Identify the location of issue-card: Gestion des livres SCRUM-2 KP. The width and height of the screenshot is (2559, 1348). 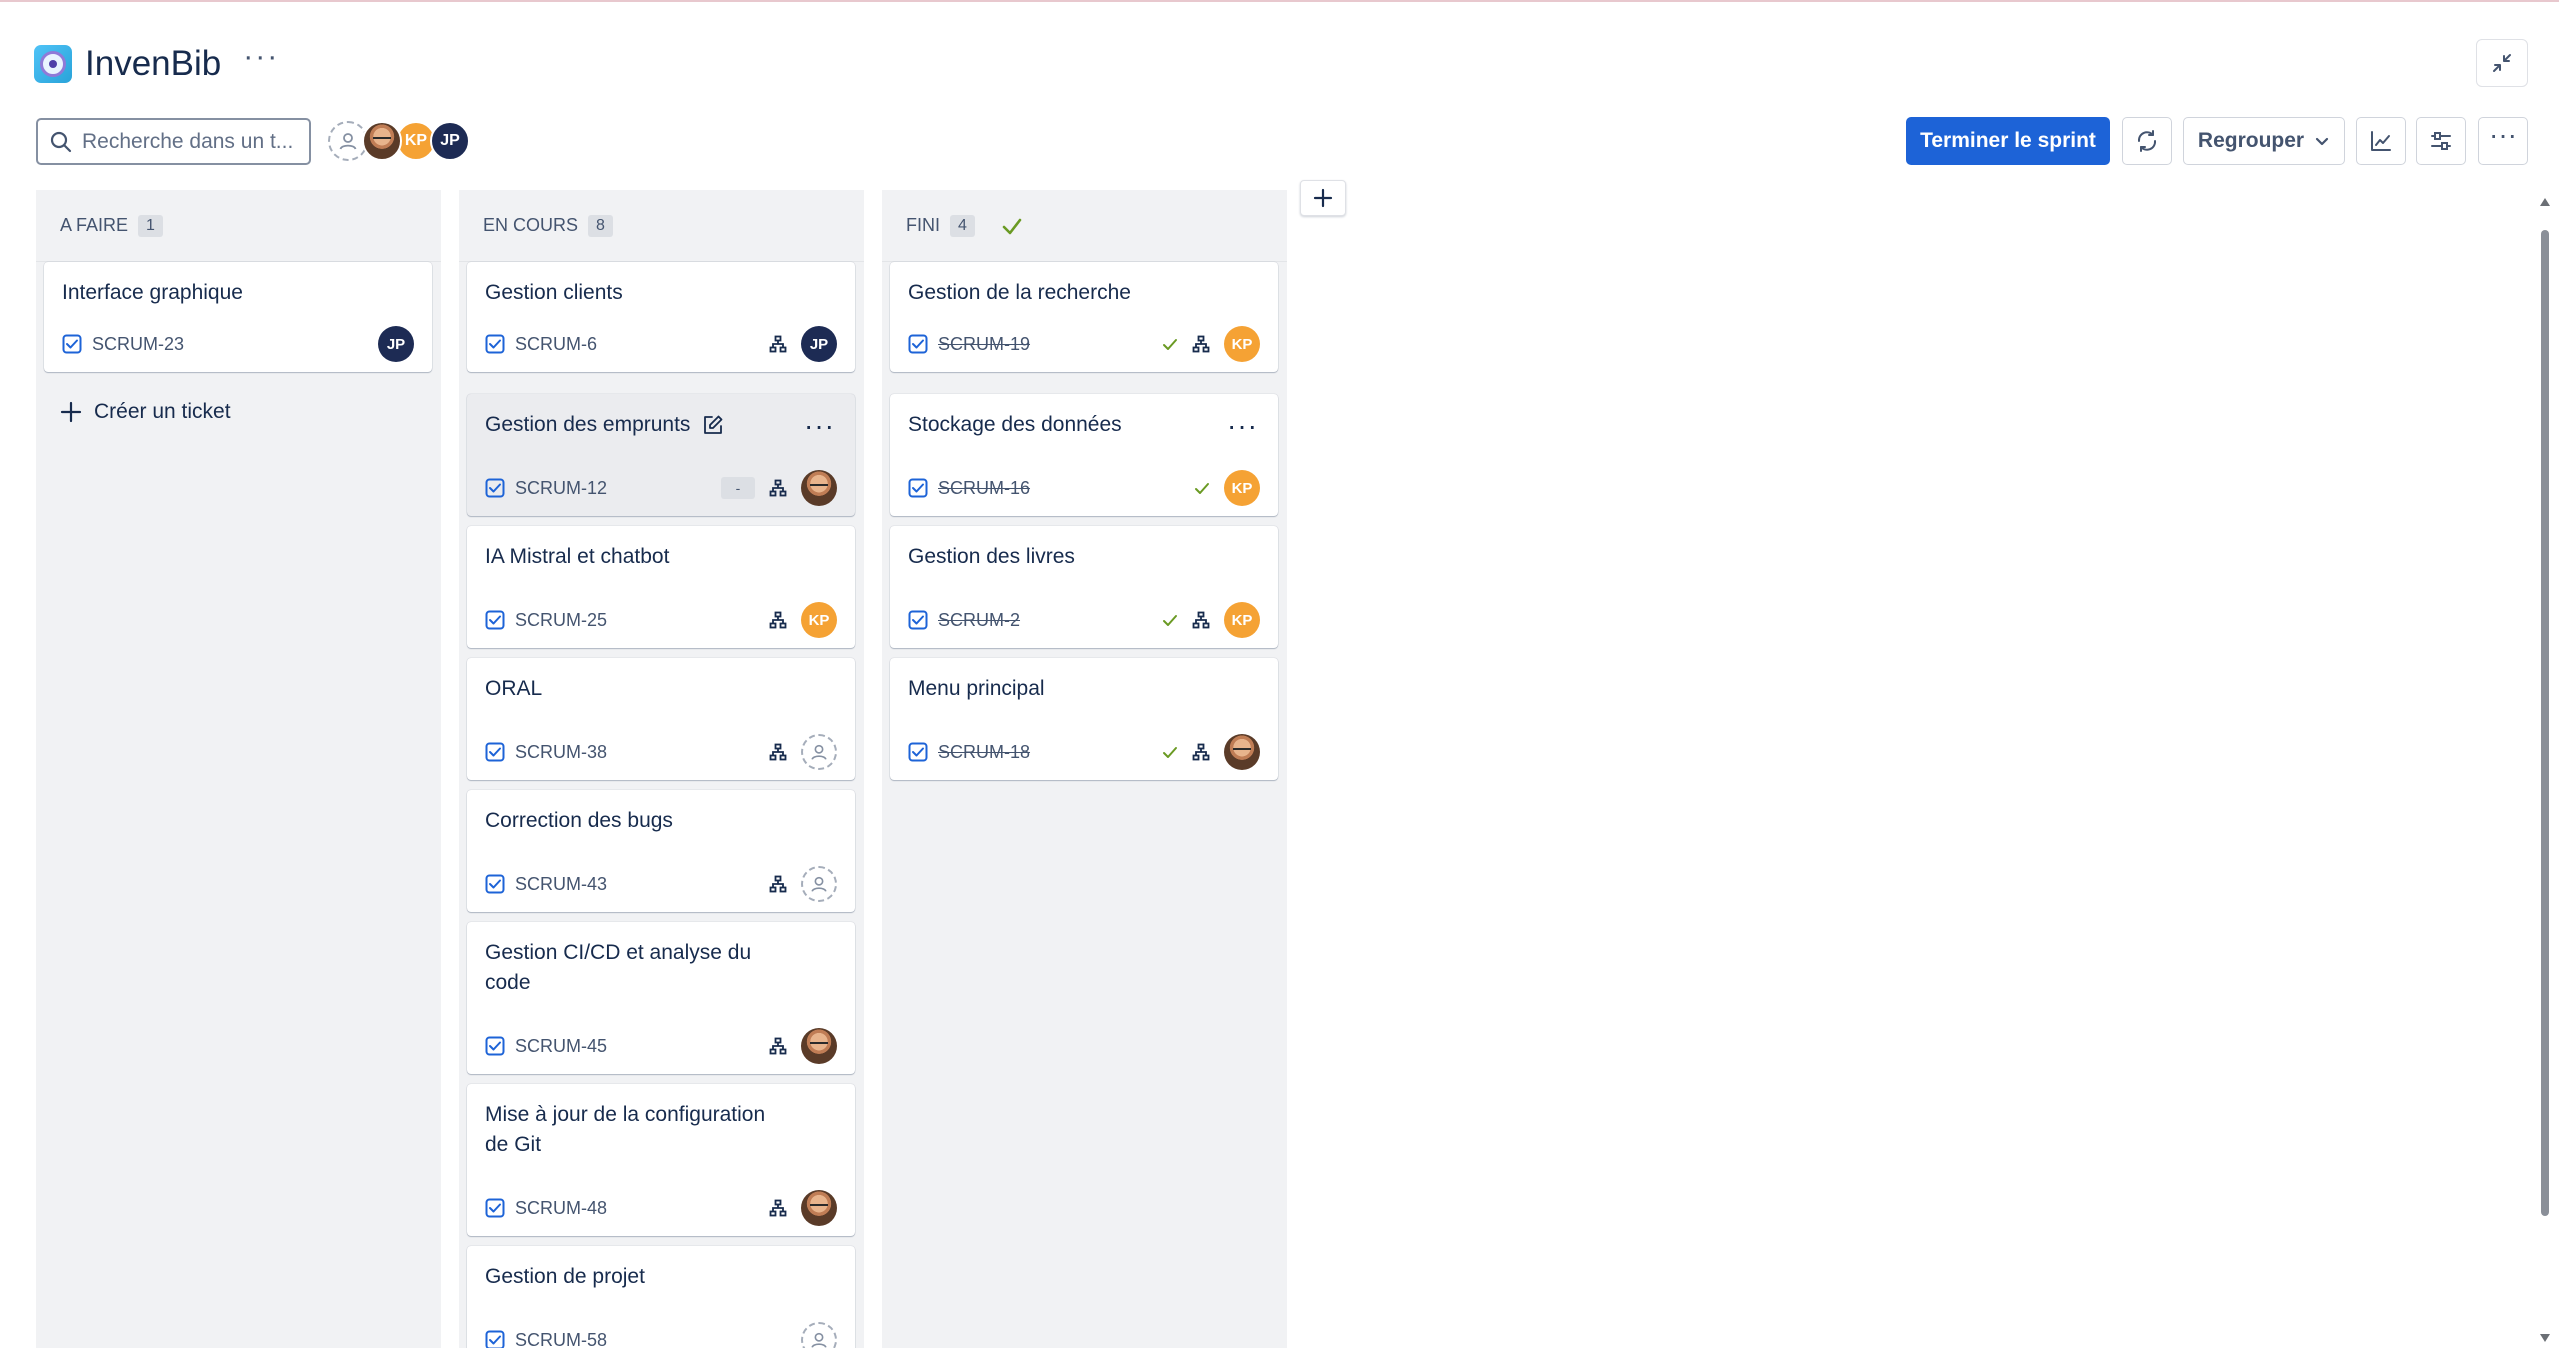
(1084, 587).